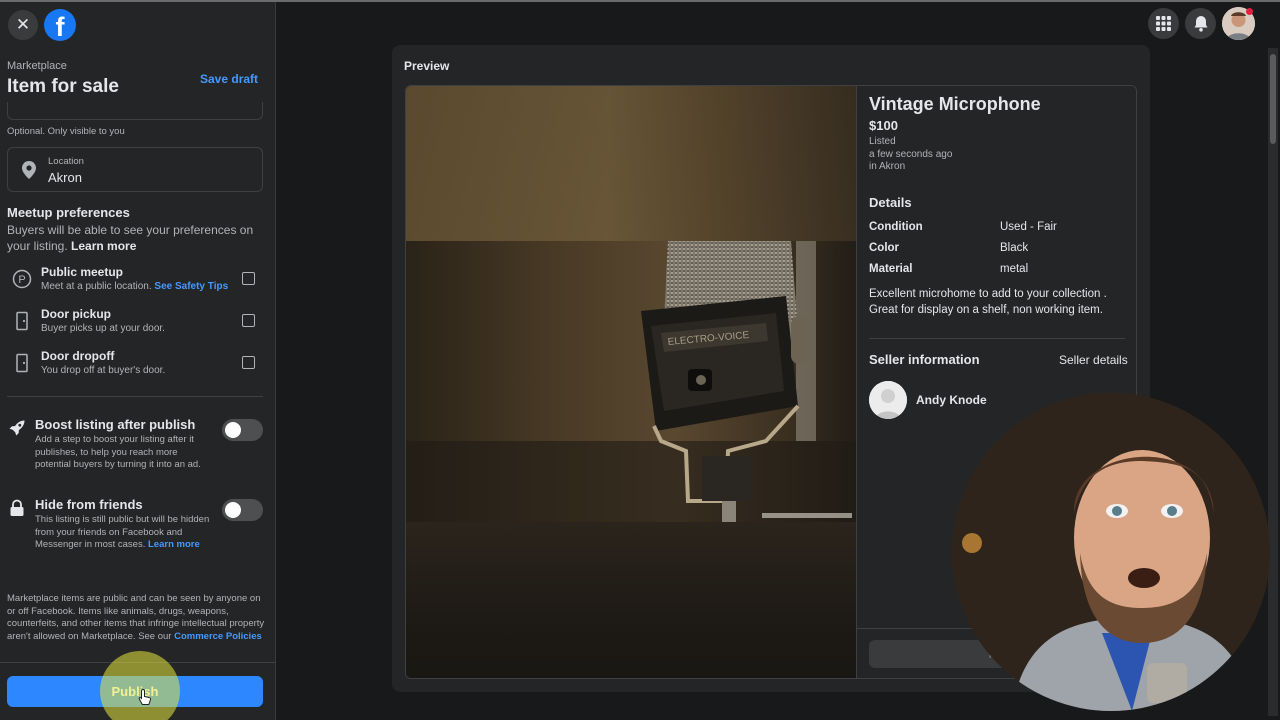  I want to click on save-draft-button: Save draft, so click(229, 79).